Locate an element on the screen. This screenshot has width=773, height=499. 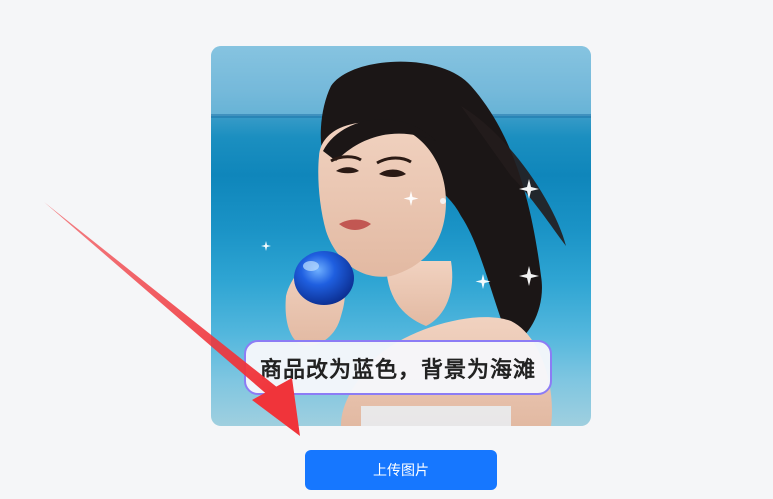
prompt-text: 商品改为蓝色，背景为海滩 is located at coordinates (397, 370).